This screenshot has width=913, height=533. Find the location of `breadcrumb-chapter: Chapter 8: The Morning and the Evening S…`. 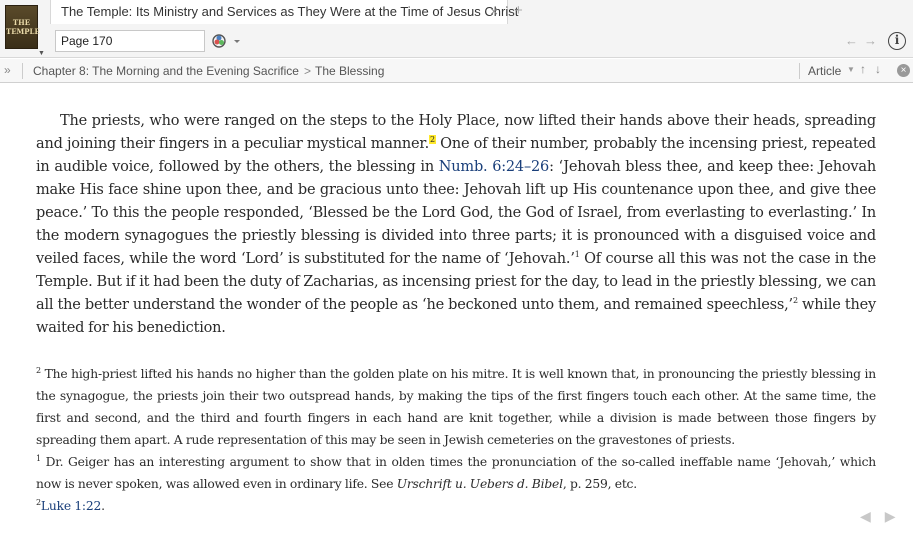

breadcrumb-chapter: Chapter 8: The Morning and the Evening S… is located at coordinates (166, 71).